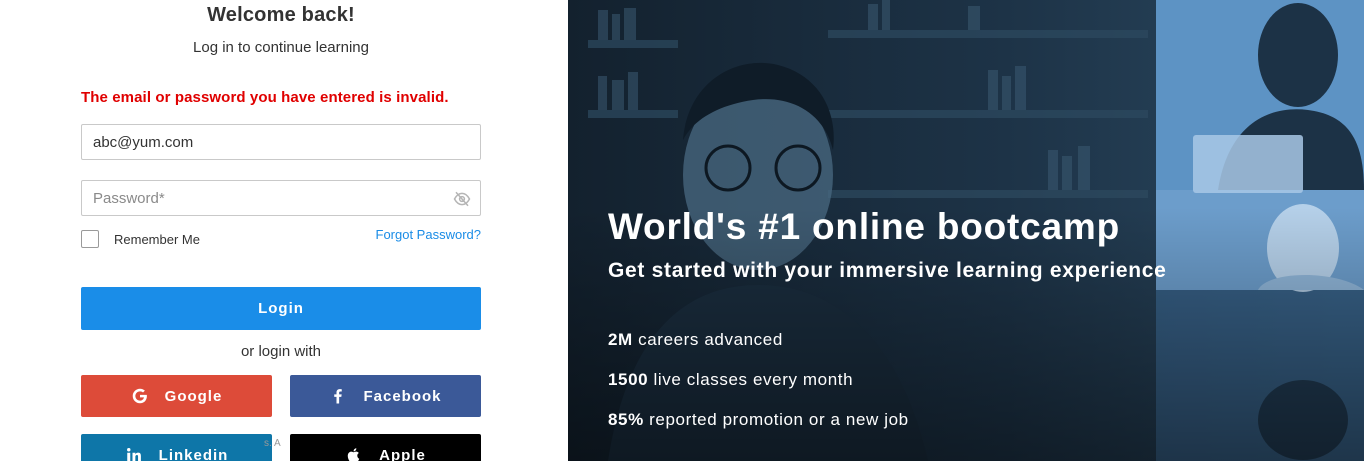  Describe the element at coordinates (193, 453) in the screenshot. I see `linkedin-login-label: Linkedin` at that location.